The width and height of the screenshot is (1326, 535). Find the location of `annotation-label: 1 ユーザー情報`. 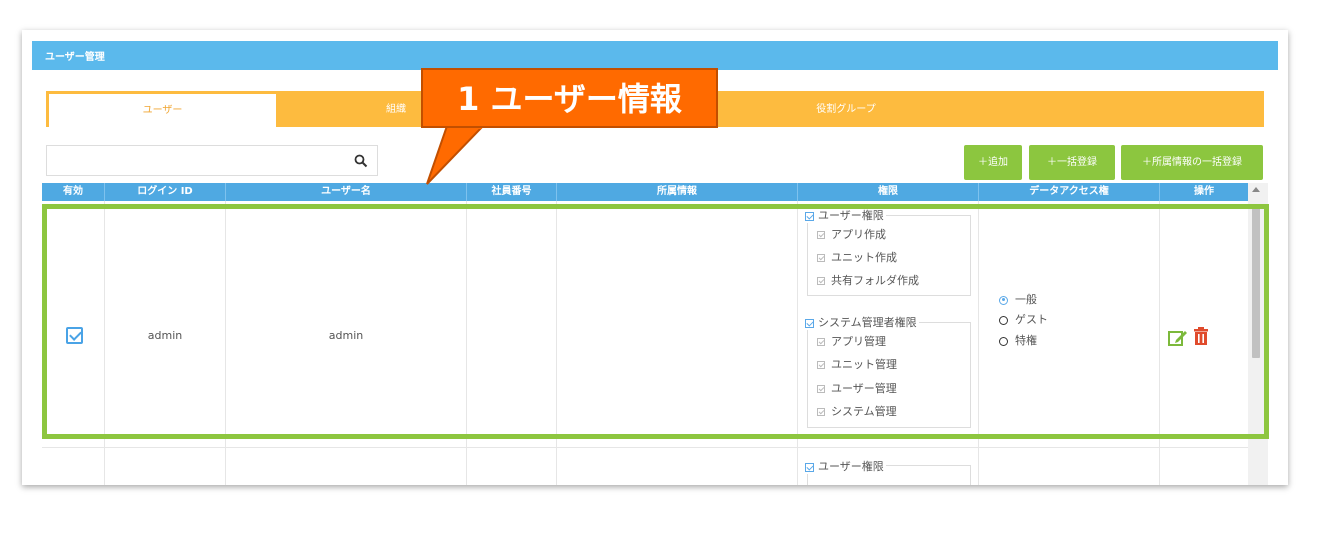

annotation-label: 1 ユーザー情報 is located at coordinates (569, 99).